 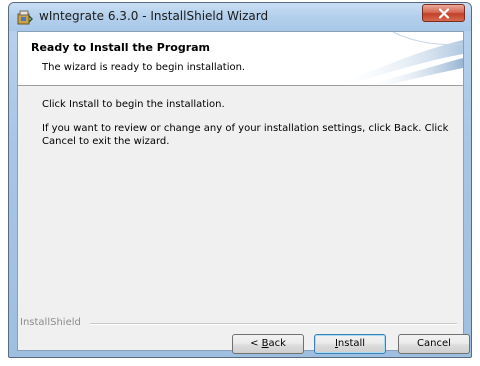 What do you see at coordinates (121, 47) in the screenshot?
I see `banner-title: Ready to Install the Program` at bounding box center [121, 47].